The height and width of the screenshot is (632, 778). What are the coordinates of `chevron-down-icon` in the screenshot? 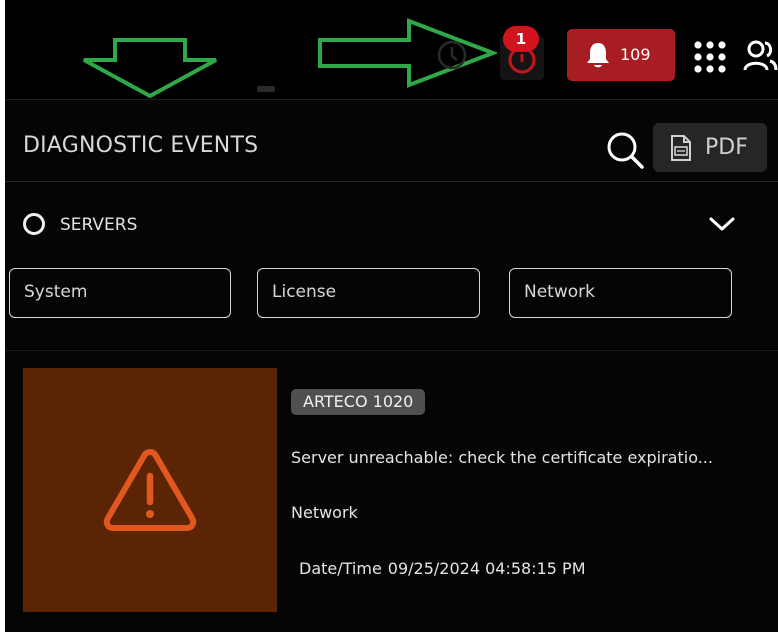 It's located at (722, 224).